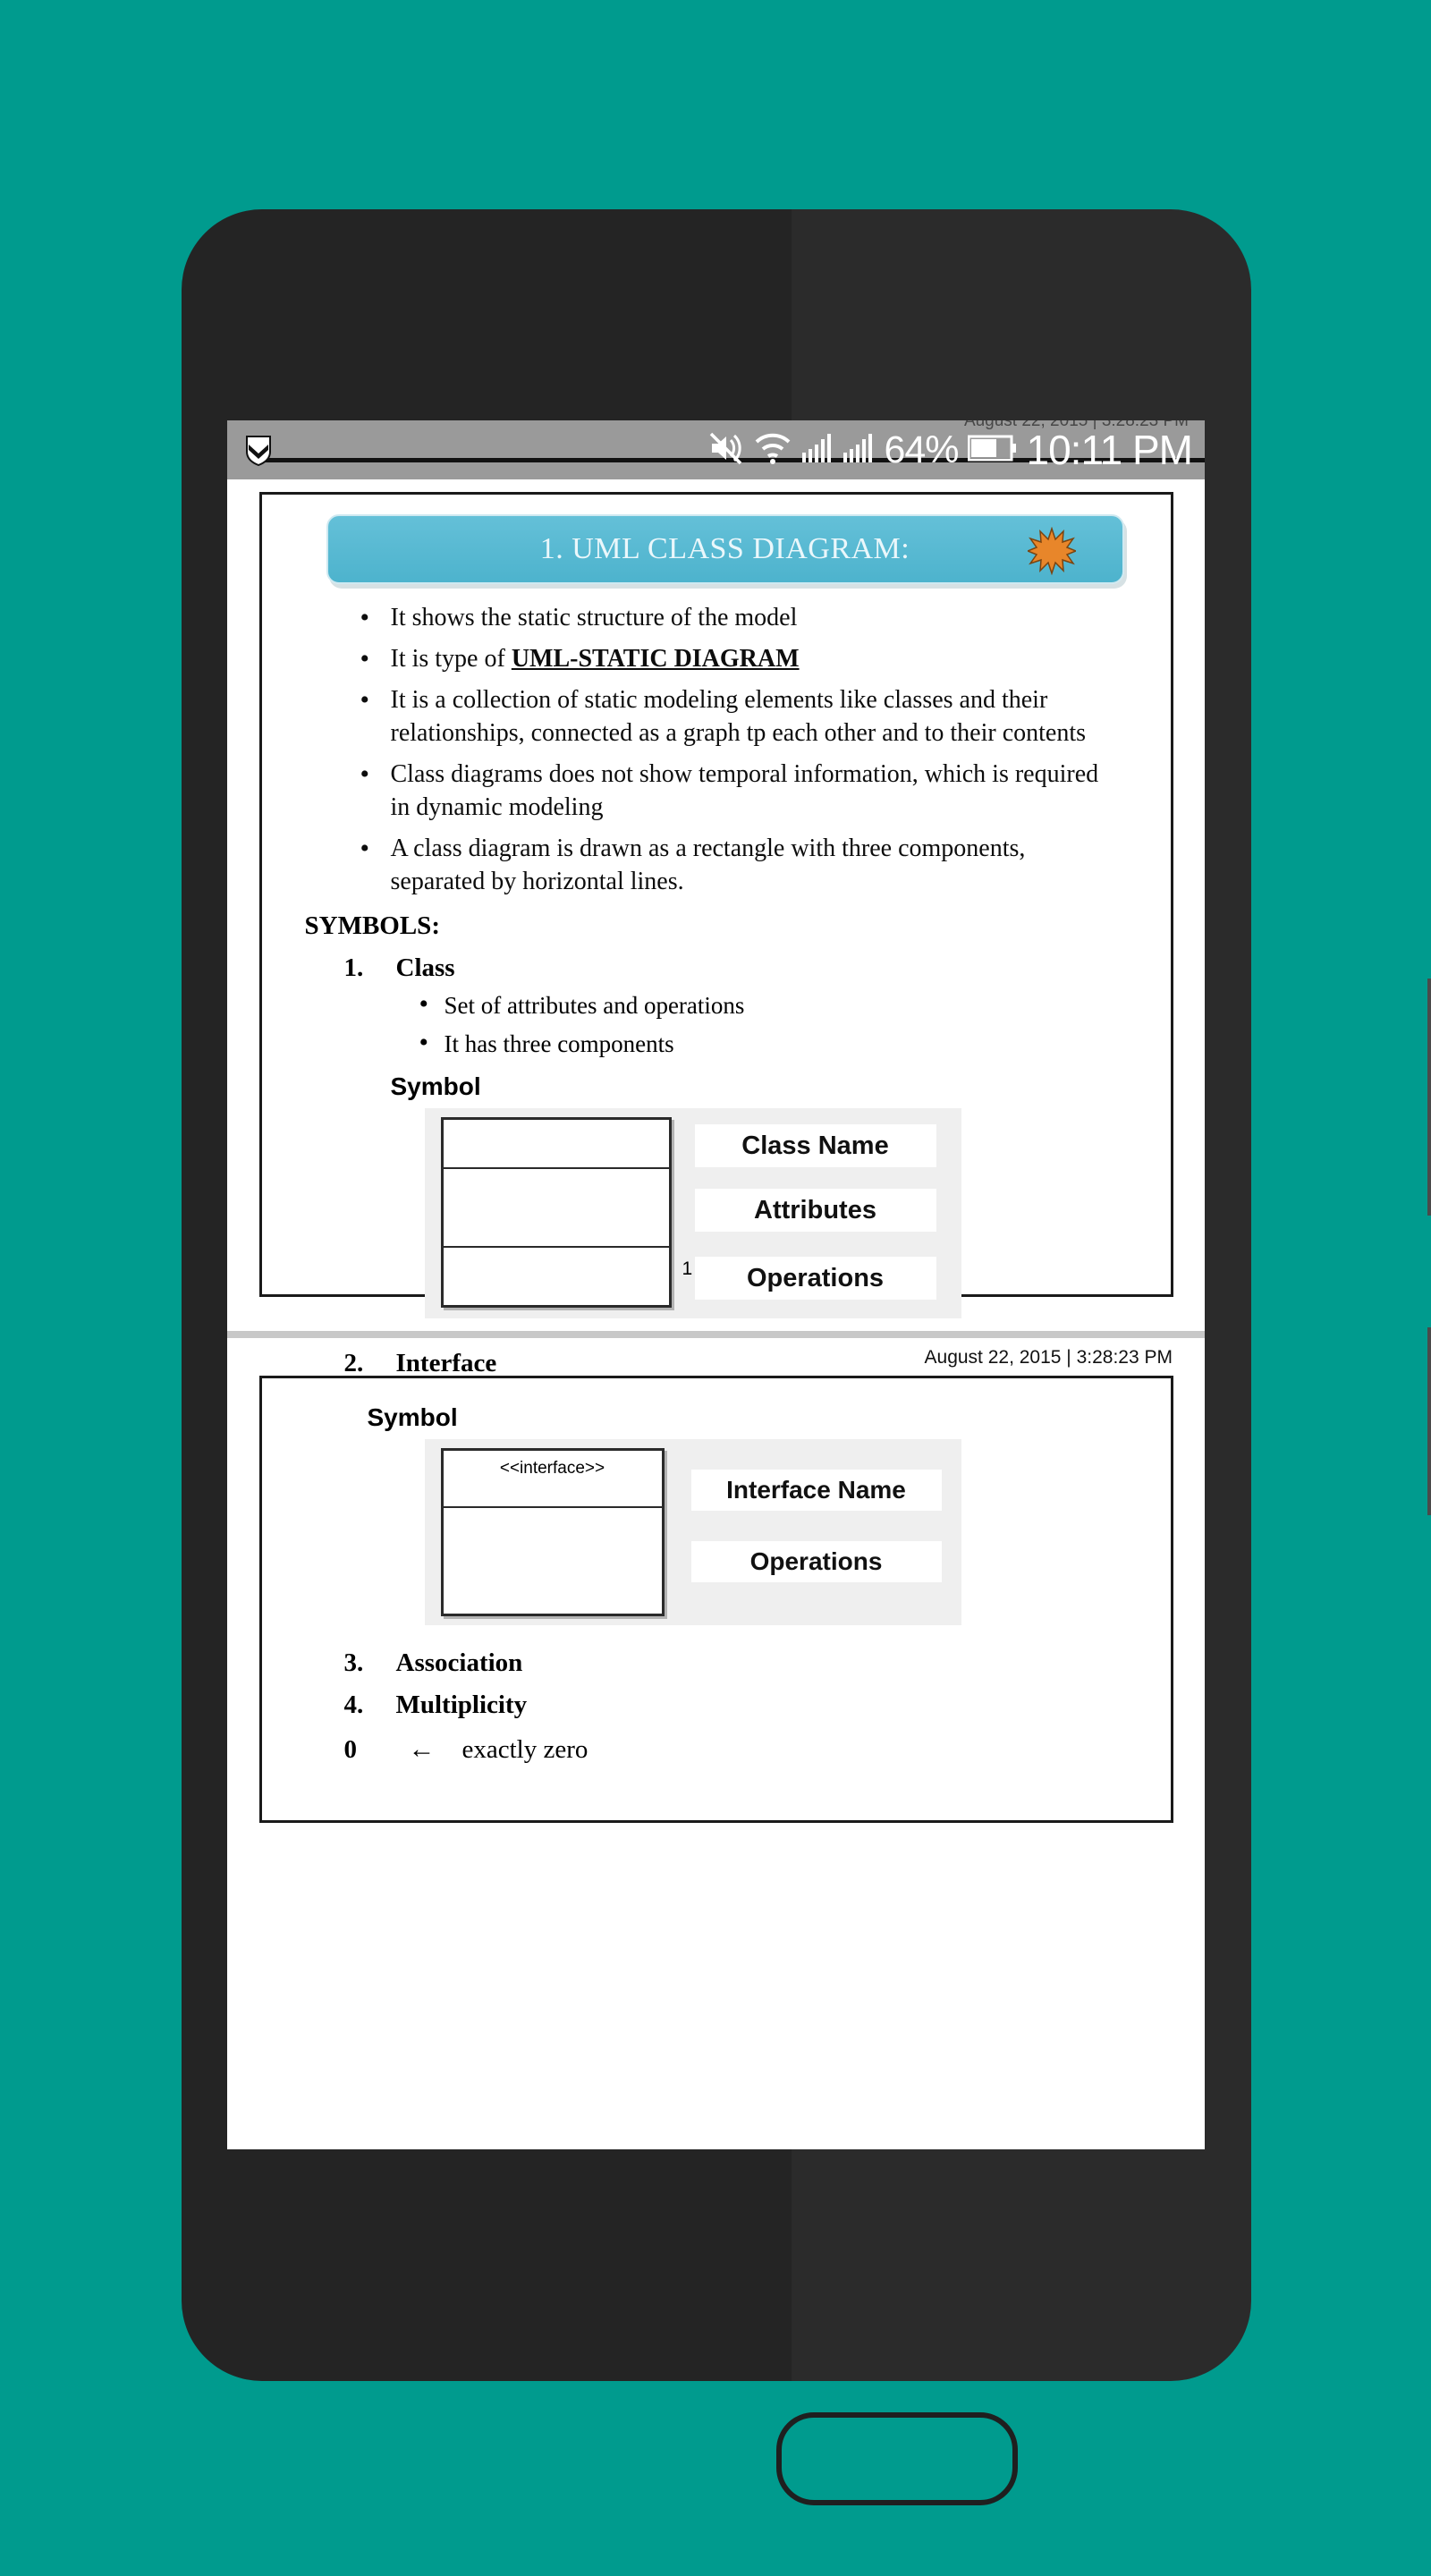  I want to click on section-title-banner: 1. UML CLASS DIAGRAM:, so click(725, 549).